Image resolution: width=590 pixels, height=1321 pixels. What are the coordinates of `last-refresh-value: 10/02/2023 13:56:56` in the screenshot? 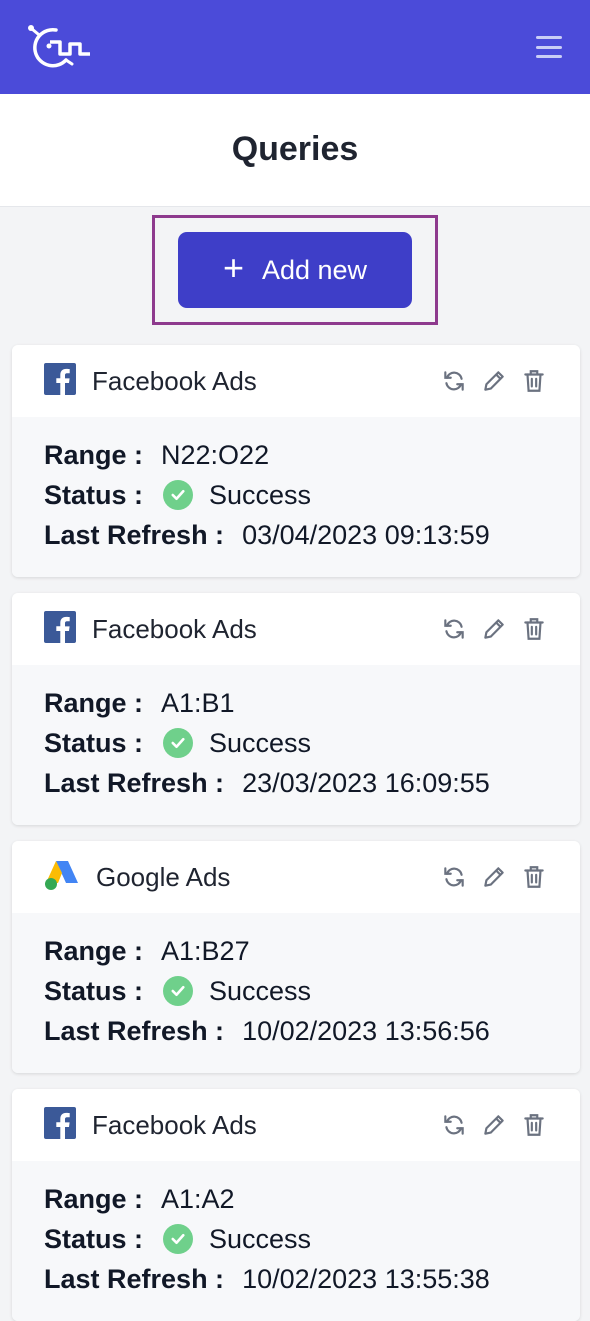 It's located at (366, 1031).